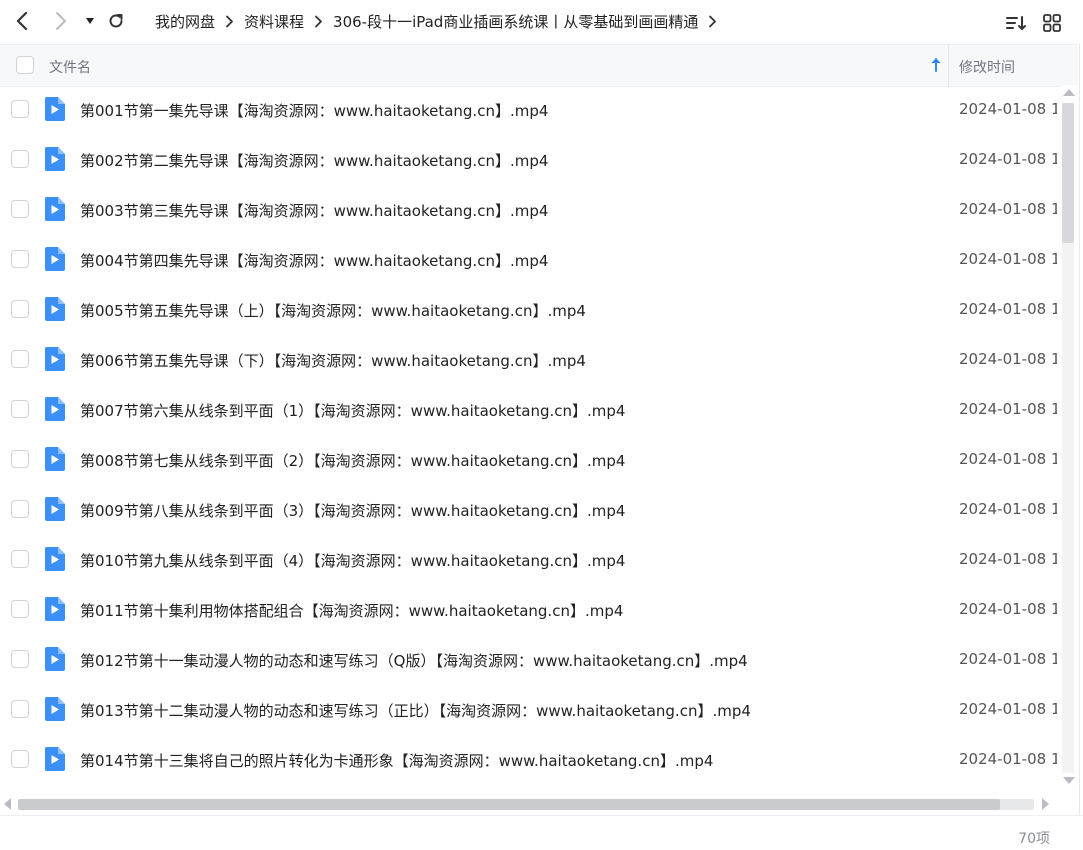 The height and width of the screenshot is (850, 1083). What do you see at coordinates (25, 65) in the screenshot?
I see `select-all-checkbox` at bounding box center [25, 65].